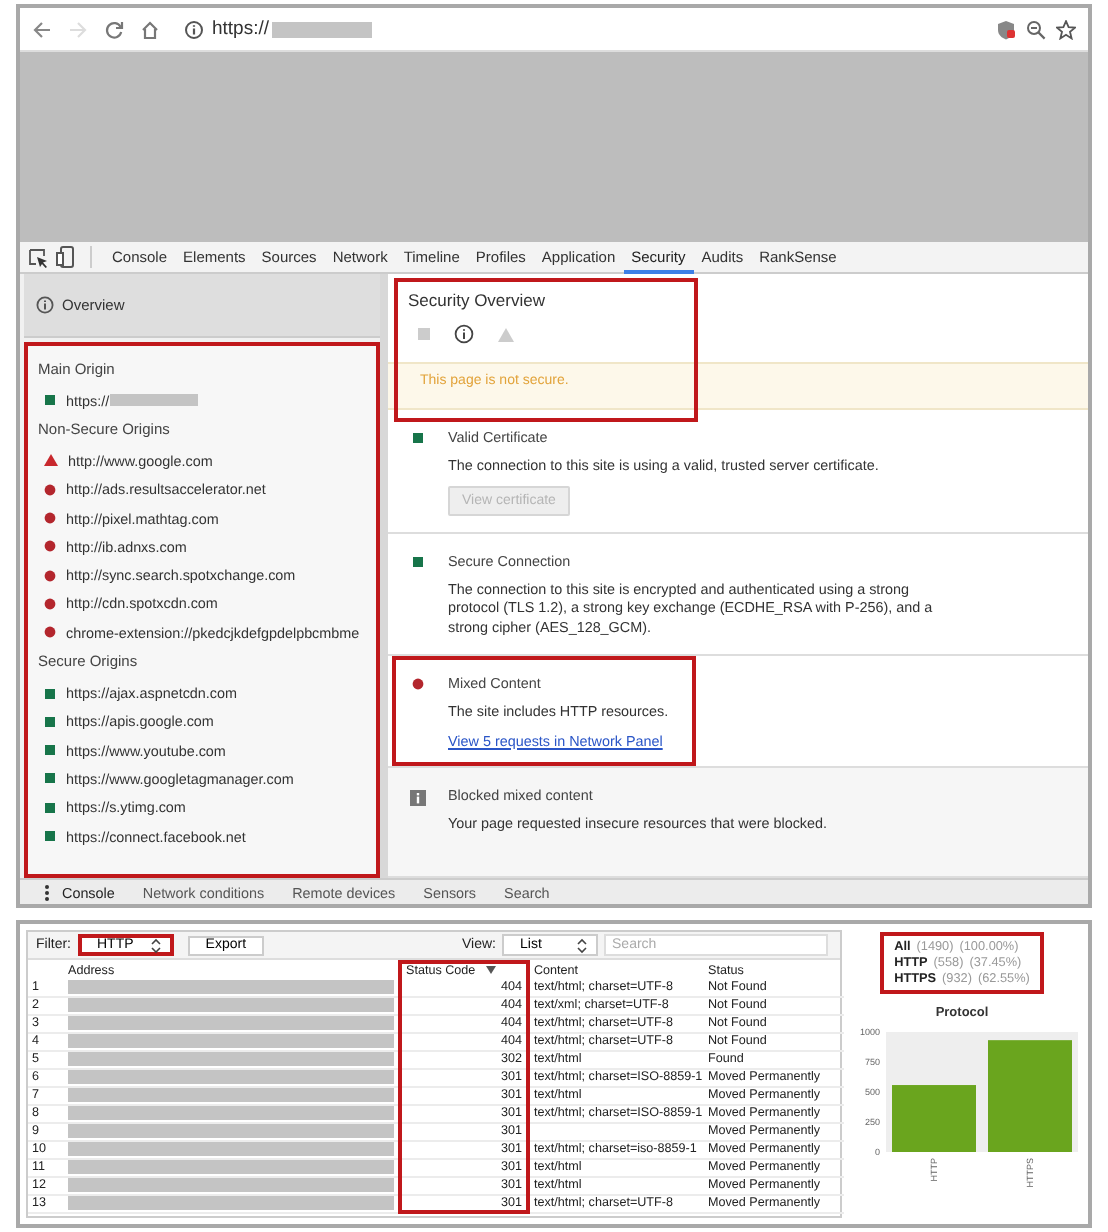  Describe the element at coordinates (1036, 29) in the screenshot. I see `zoom-icon` at that location.